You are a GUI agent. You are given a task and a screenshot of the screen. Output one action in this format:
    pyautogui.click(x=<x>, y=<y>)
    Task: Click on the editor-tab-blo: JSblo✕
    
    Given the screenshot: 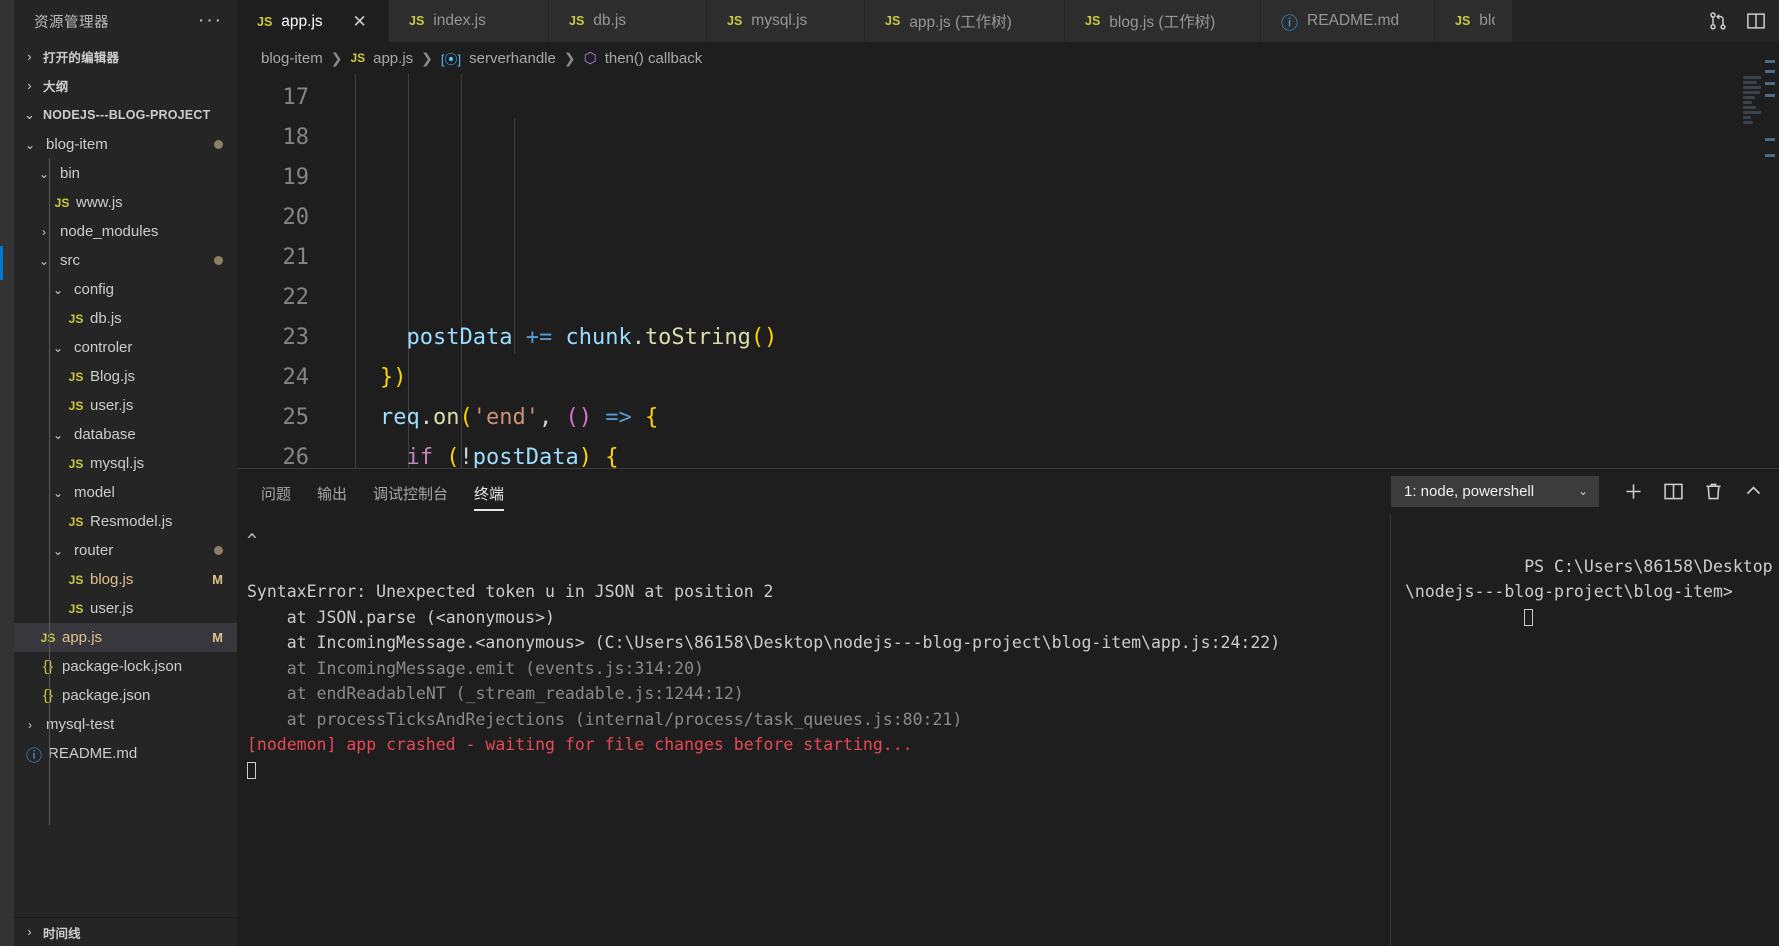 What is the action you would take?
    pyautogui.click(x=1474, y=21)
    